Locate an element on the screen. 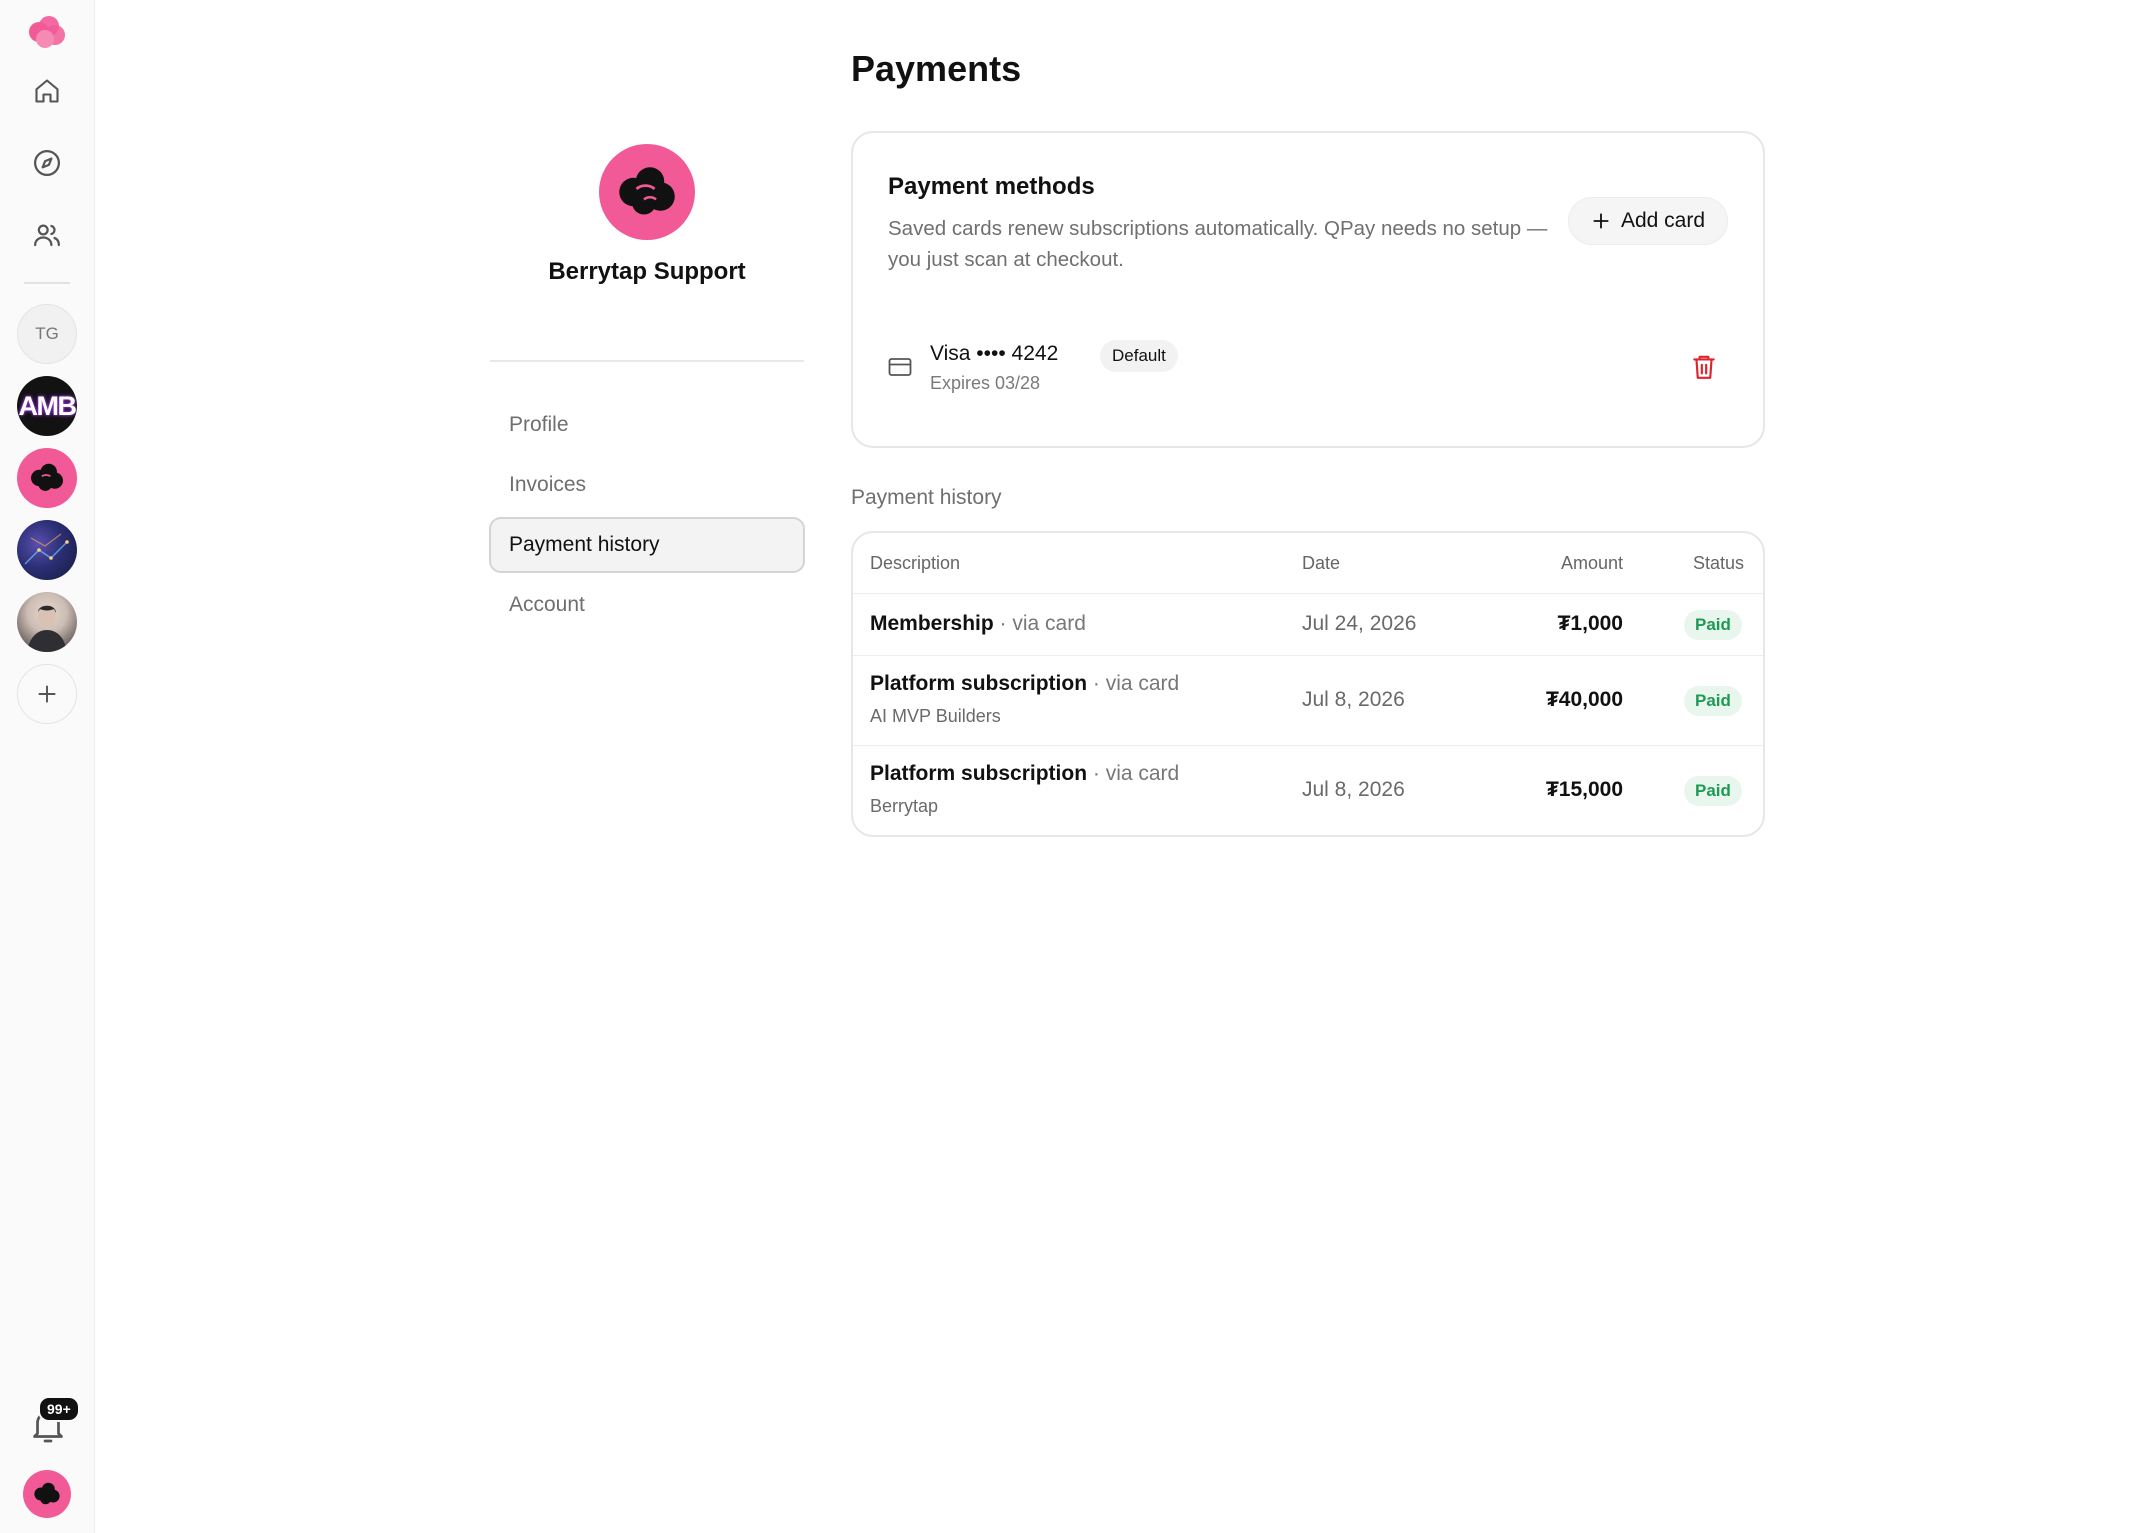 The width and height of the screenshot is (2156, 1533). default-badge: Default is located at coordinates (1139, 356).